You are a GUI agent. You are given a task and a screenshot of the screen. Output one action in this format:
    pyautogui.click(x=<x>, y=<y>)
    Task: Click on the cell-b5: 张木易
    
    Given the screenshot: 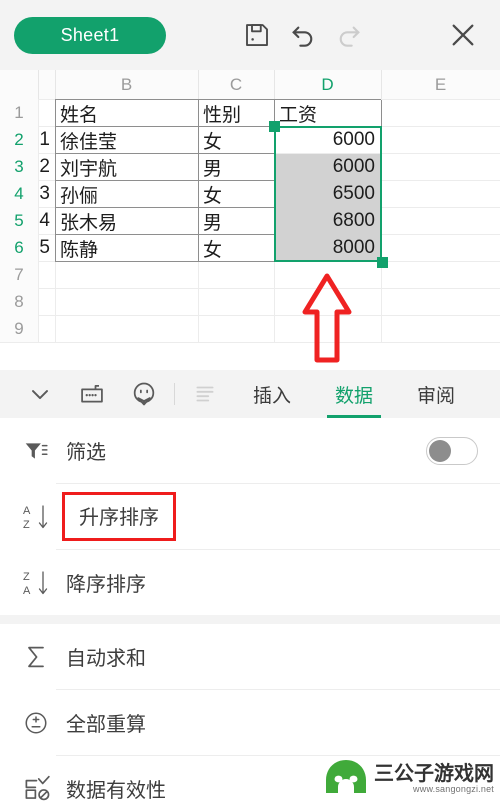 What is the action you would take?
    pyautogui.click(x=127, y=221)
    